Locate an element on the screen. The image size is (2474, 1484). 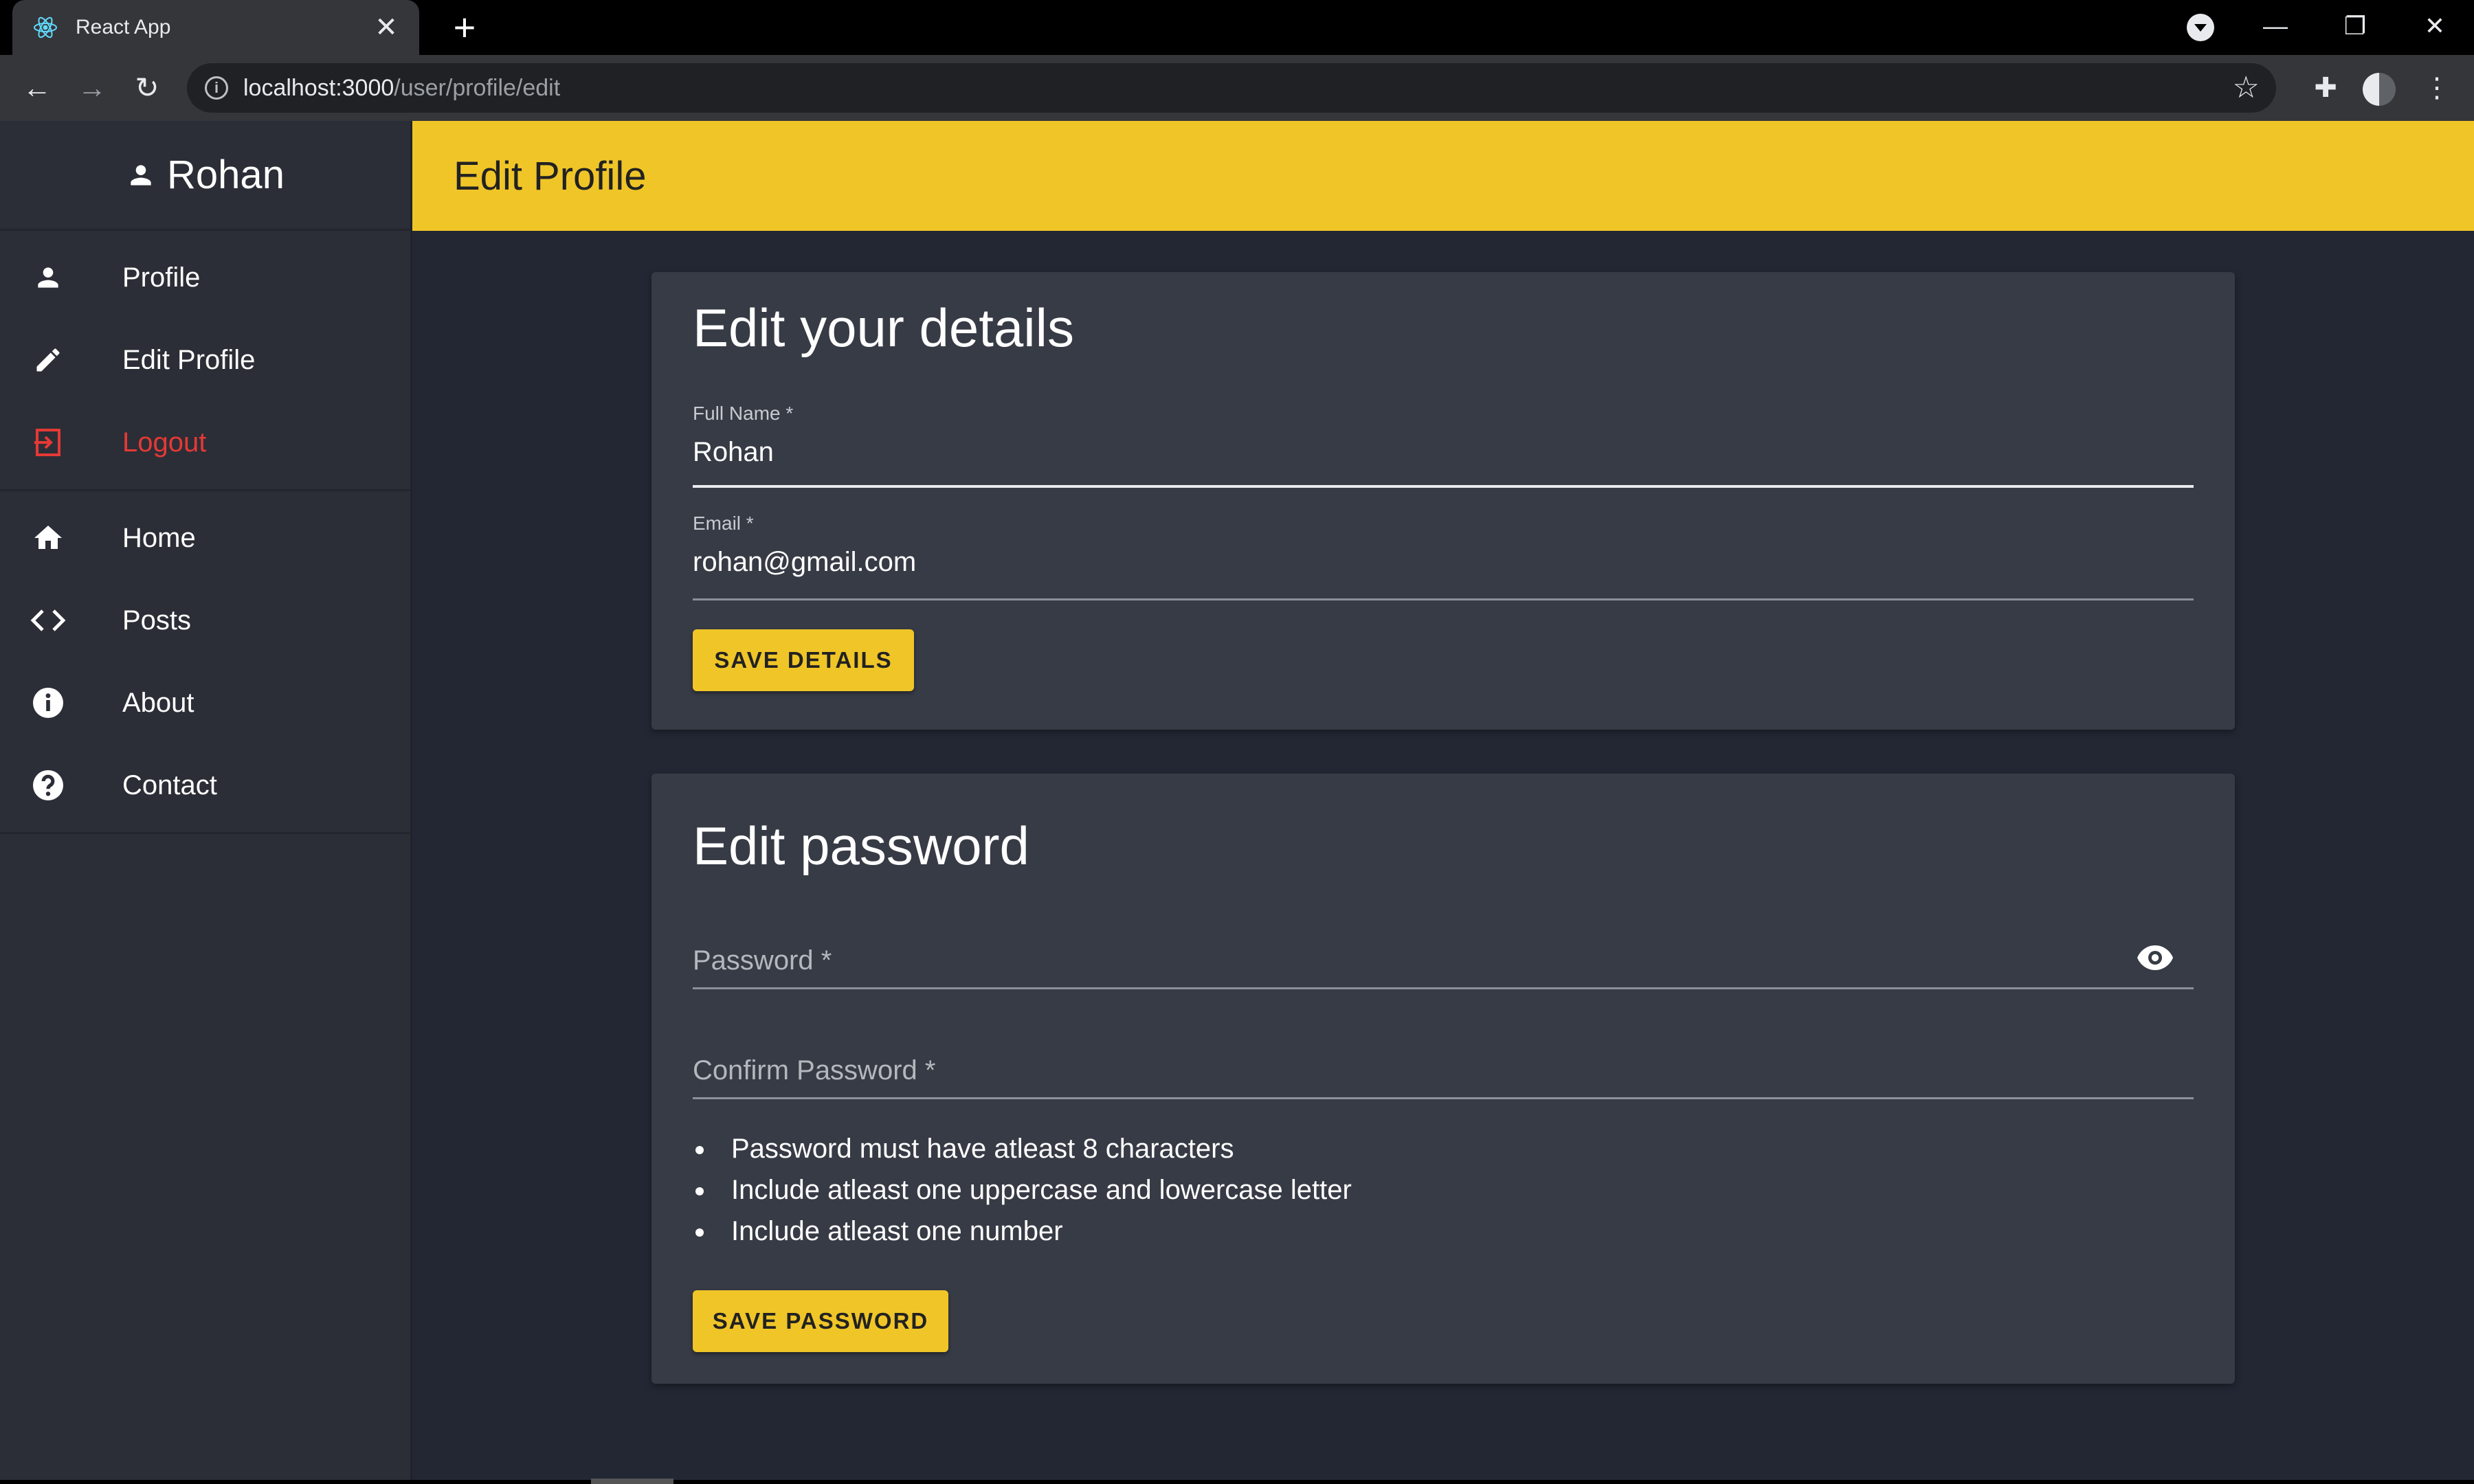
password-field: Password * is located at coordinates (1443, 958).